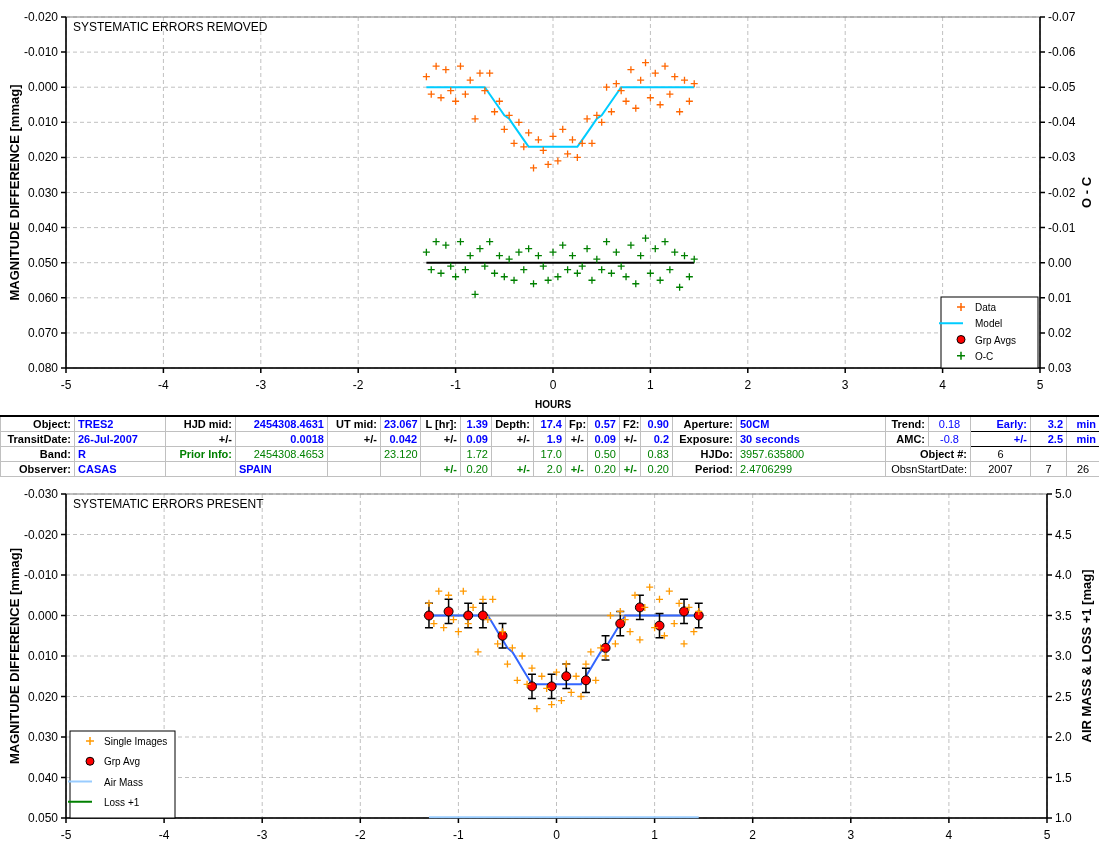  What do you see at coordinates (1063, 494) in the screenshot?
I see `tick-label: 5.0` at bounding box center [1063, 494].